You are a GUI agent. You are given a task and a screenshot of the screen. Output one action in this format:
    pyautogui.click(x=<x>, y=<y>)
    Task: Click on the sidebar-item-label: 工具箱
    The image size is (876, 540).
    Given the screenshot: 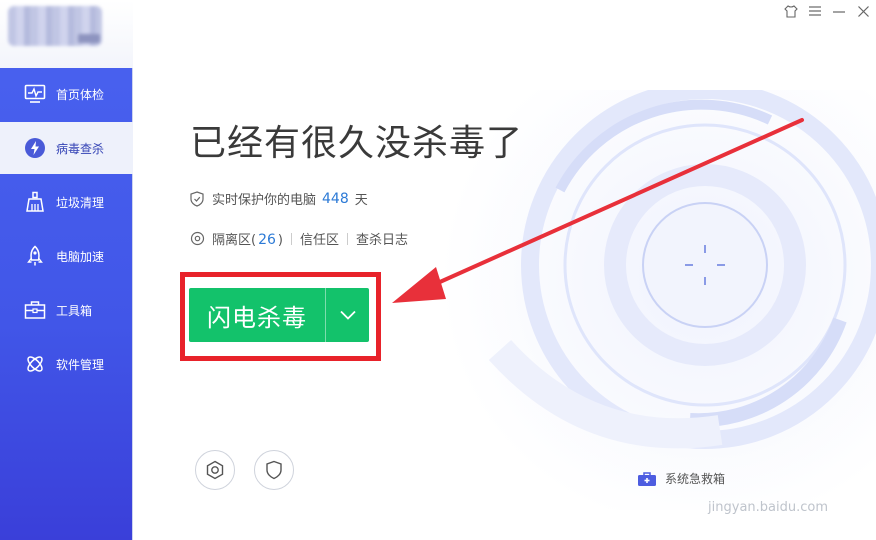 What is the action you would take?
    pyautogui.click(x=74, y=310)
    